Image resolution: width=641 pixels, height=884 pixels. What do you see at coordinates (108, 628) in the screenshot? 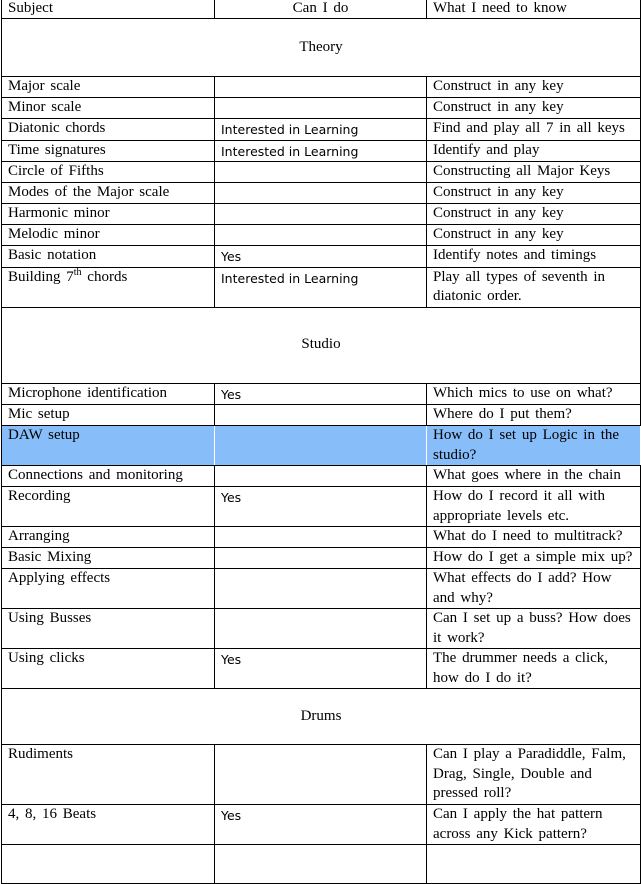
I see `subject-cell: Using Busses` at bounding box center [108, 628].